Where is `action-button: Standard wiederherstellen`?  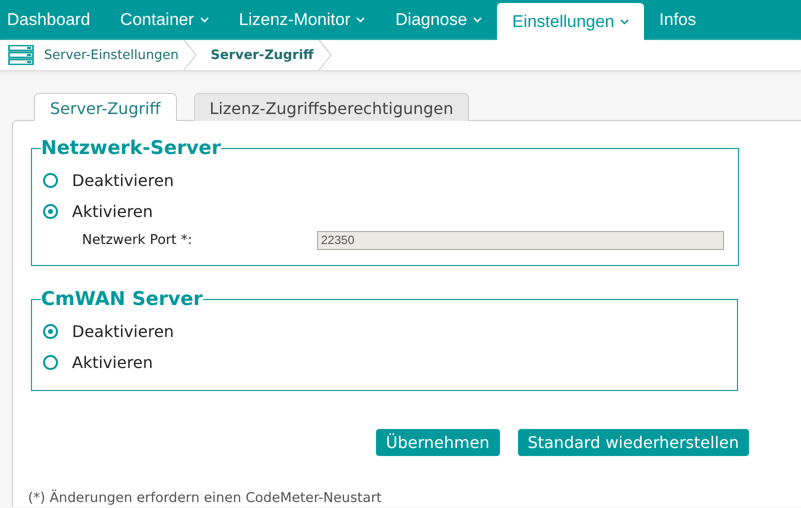
action-button: Standard wiederherstellen is located at coordinates (633, 442).